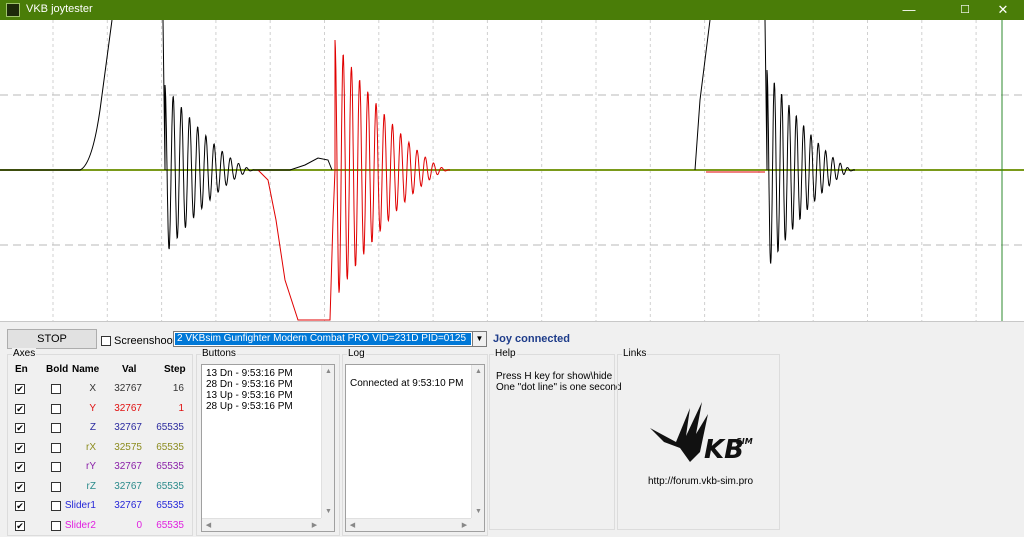  What do you see at coordinates (92, 388) in the screenshot?
I see `axis-name: X` at bounding box center [92, 388].